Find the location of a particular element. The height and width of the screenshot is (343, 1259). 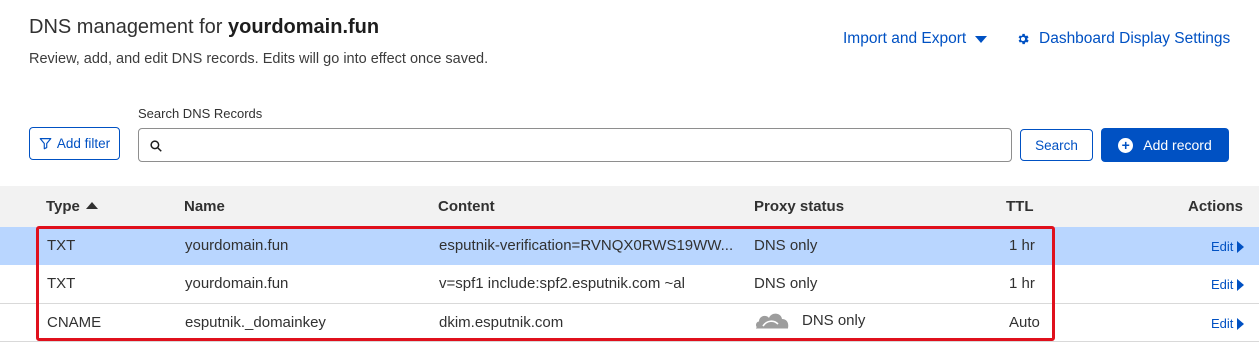

search-icon is located at coordinates (156, 146).